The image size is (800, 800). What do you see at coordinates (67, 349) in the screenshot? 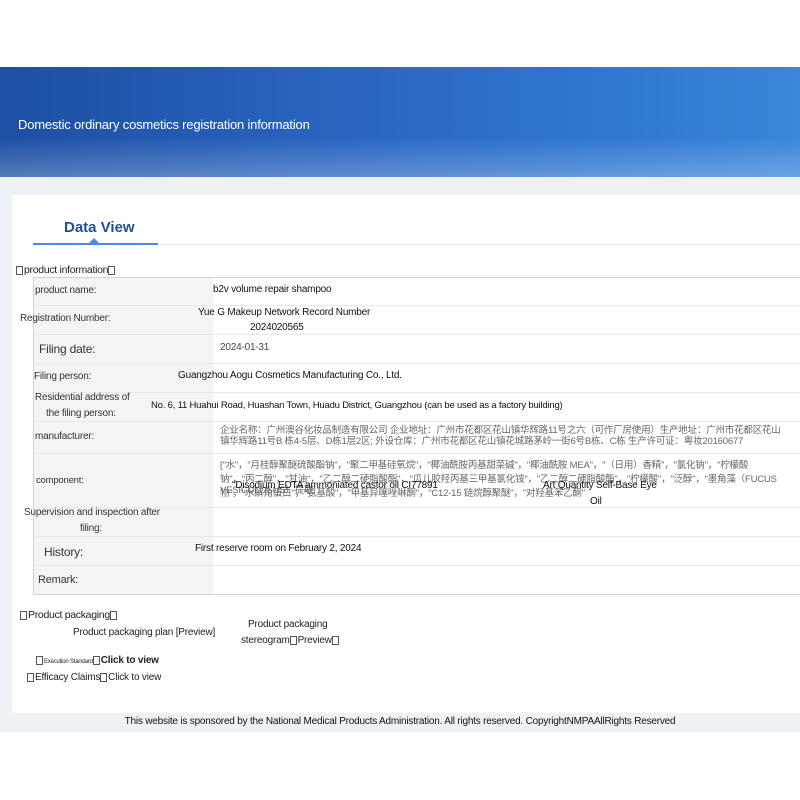
I see `filing-date-label: Filing date:` at bounding box center [67, 349].